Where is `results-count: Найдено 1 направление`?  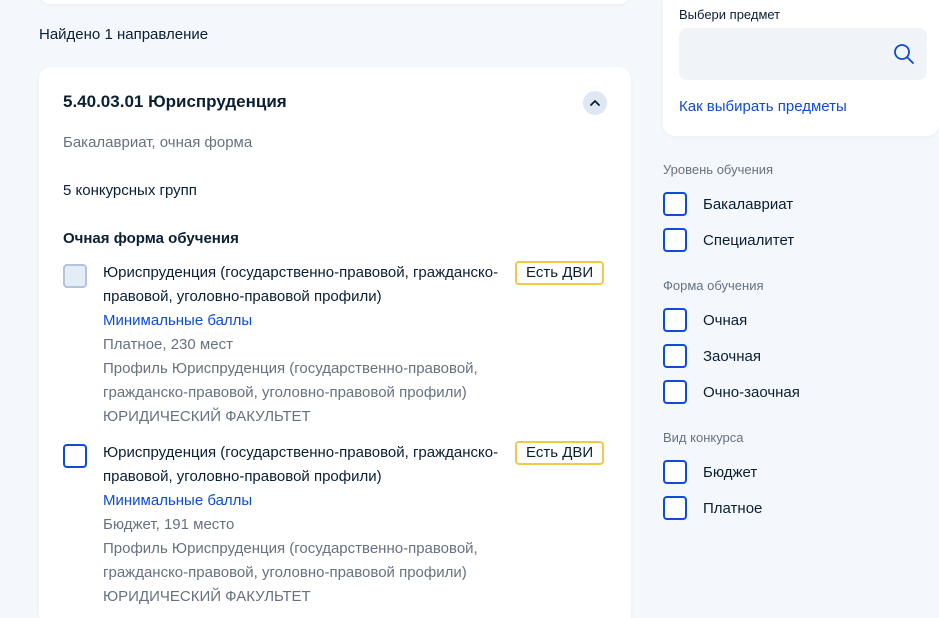 results-count: Найдено 1 направление is located at coordinates (124, 34).